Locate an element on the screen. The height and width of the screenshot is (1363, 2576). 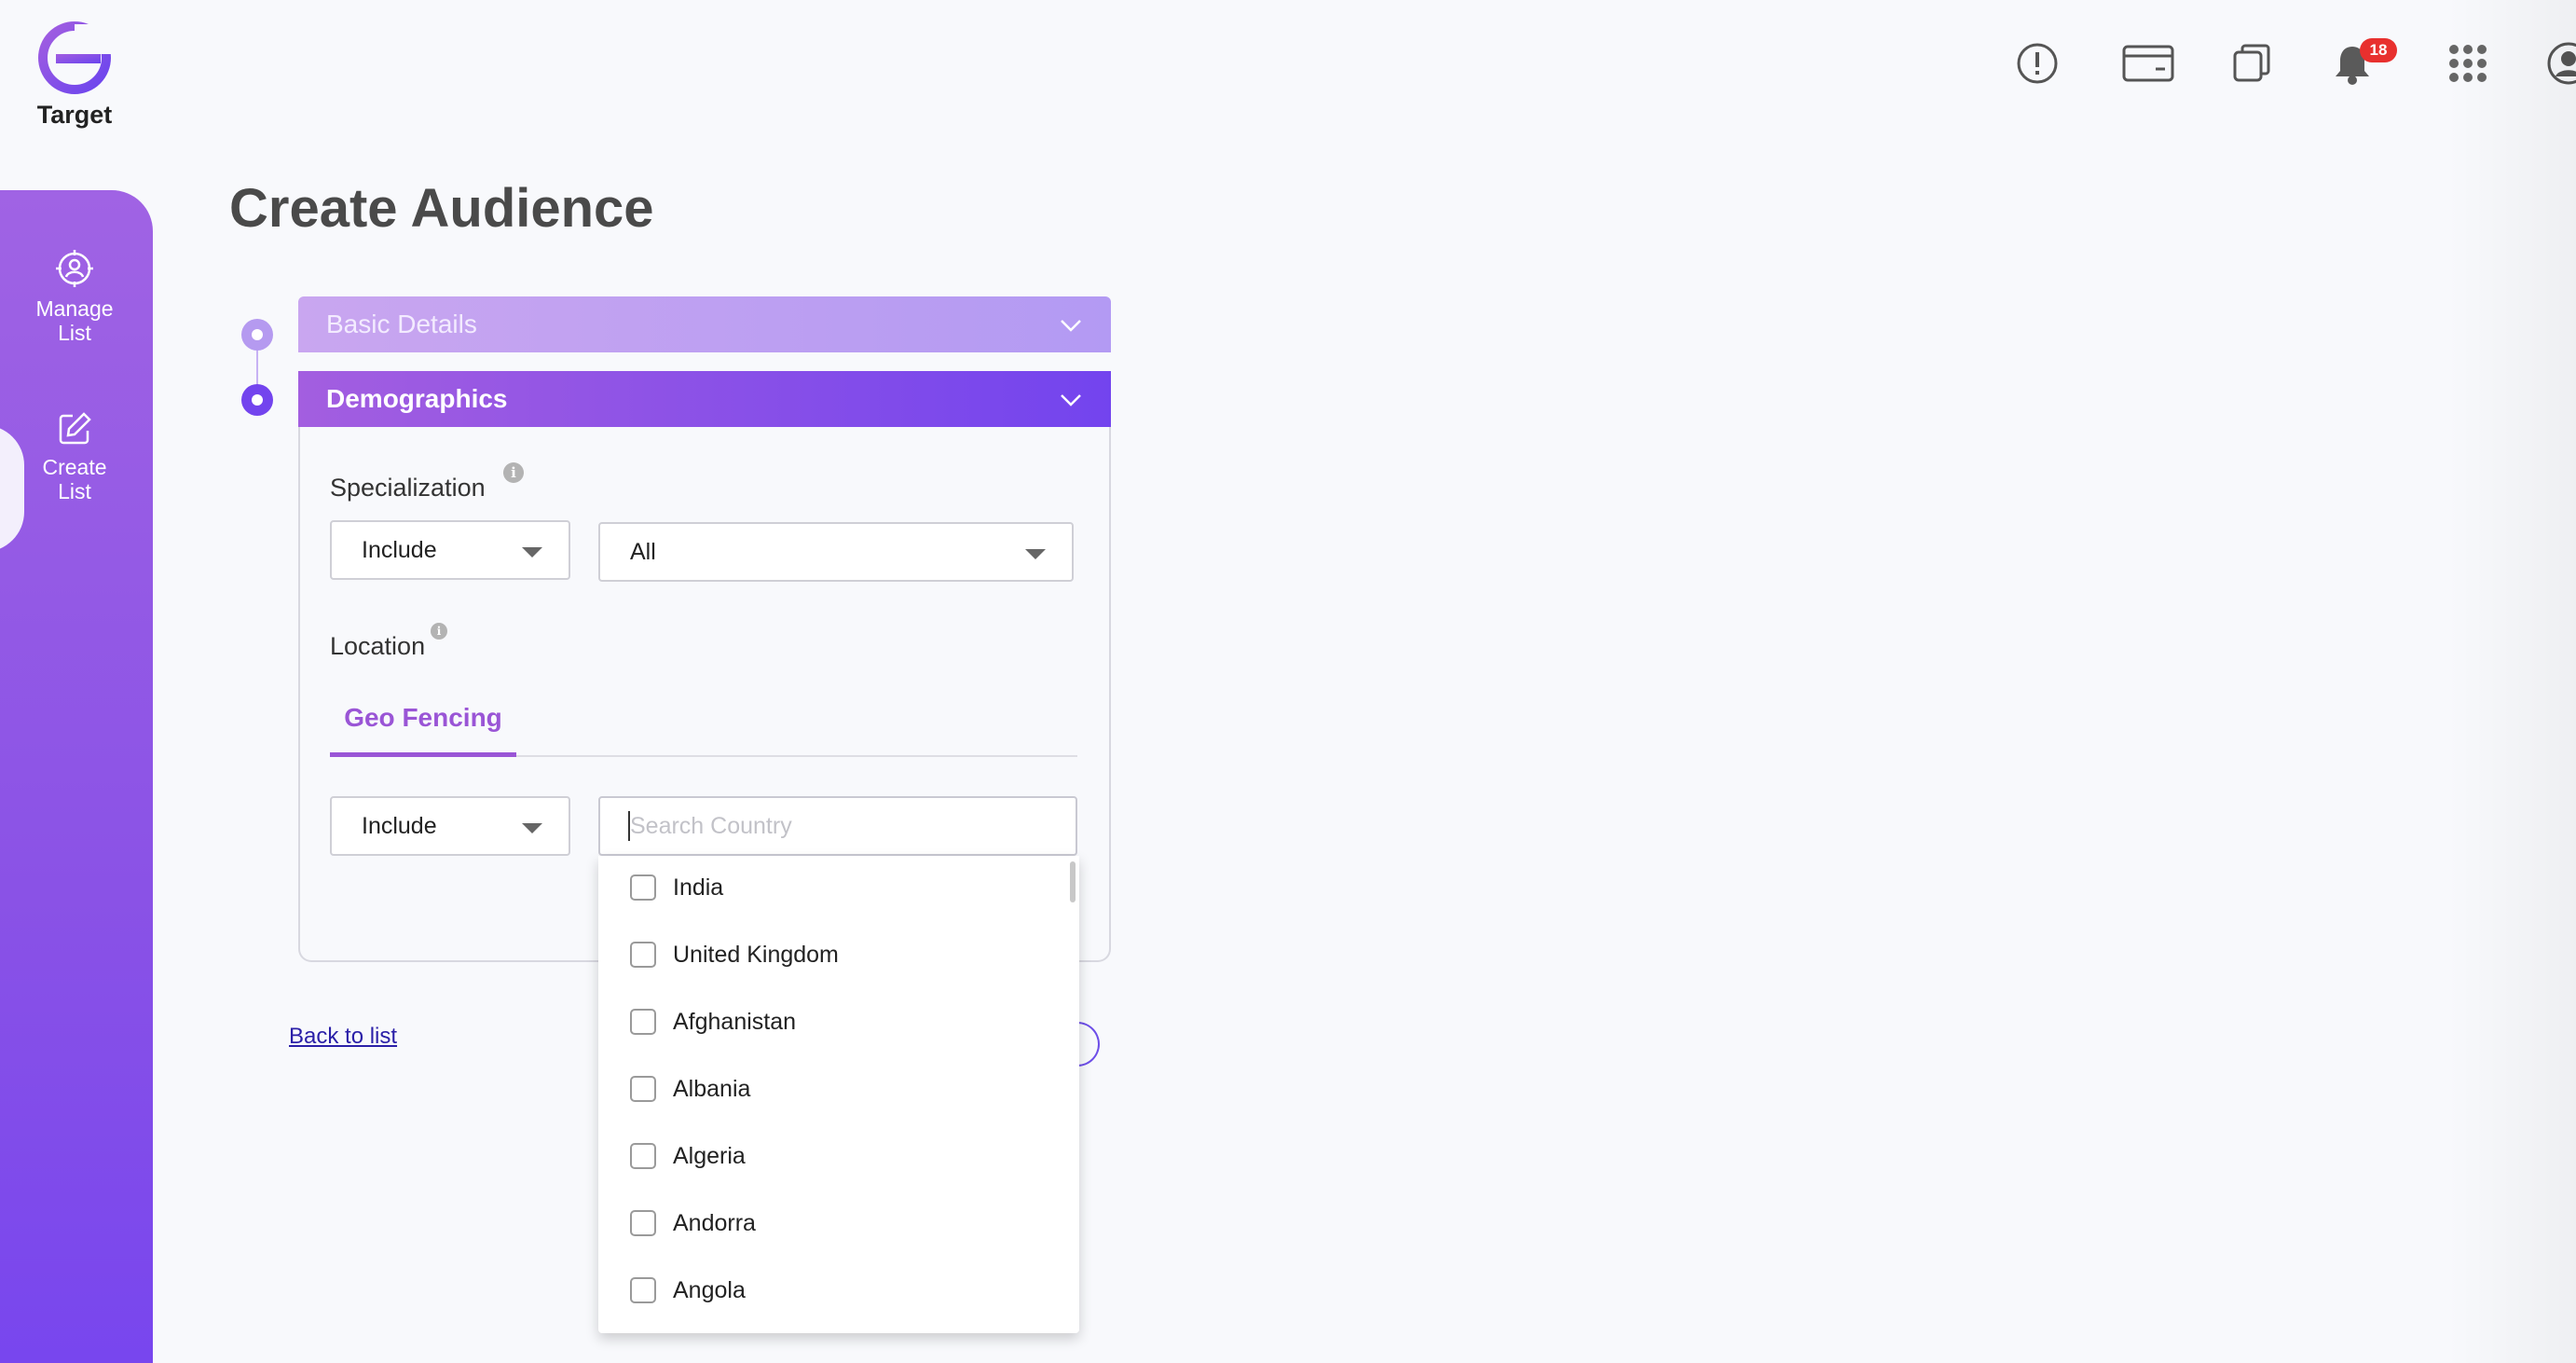
sidebar-item-manage-list: Manage List is located at coordinates (74, 296).